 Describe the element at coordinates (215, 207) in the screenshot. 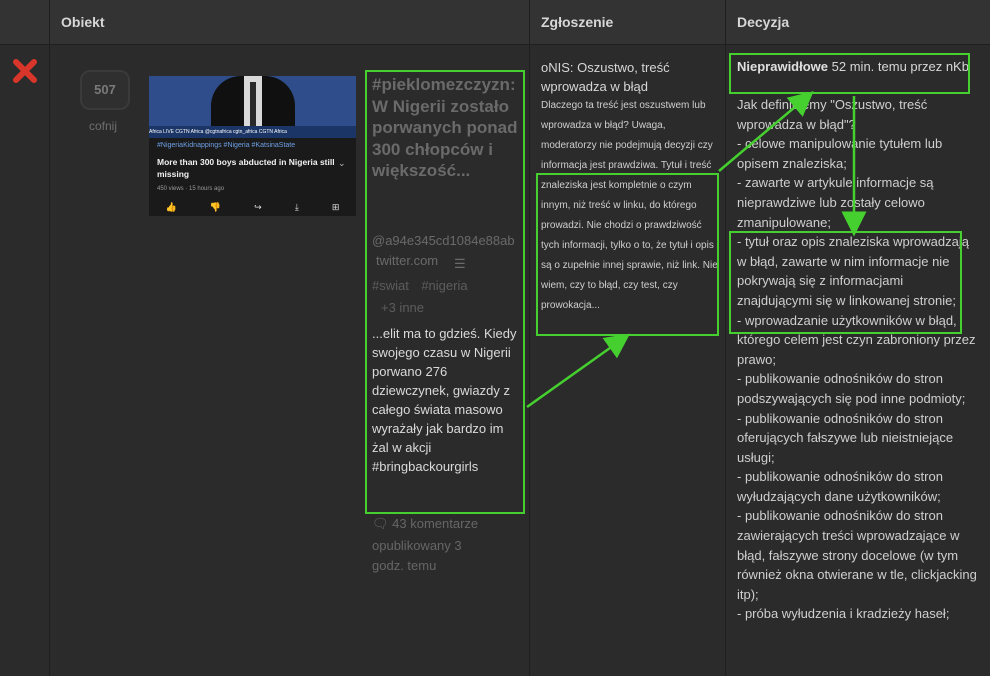

I see `thumbs-down-icon: 👎` at that location.